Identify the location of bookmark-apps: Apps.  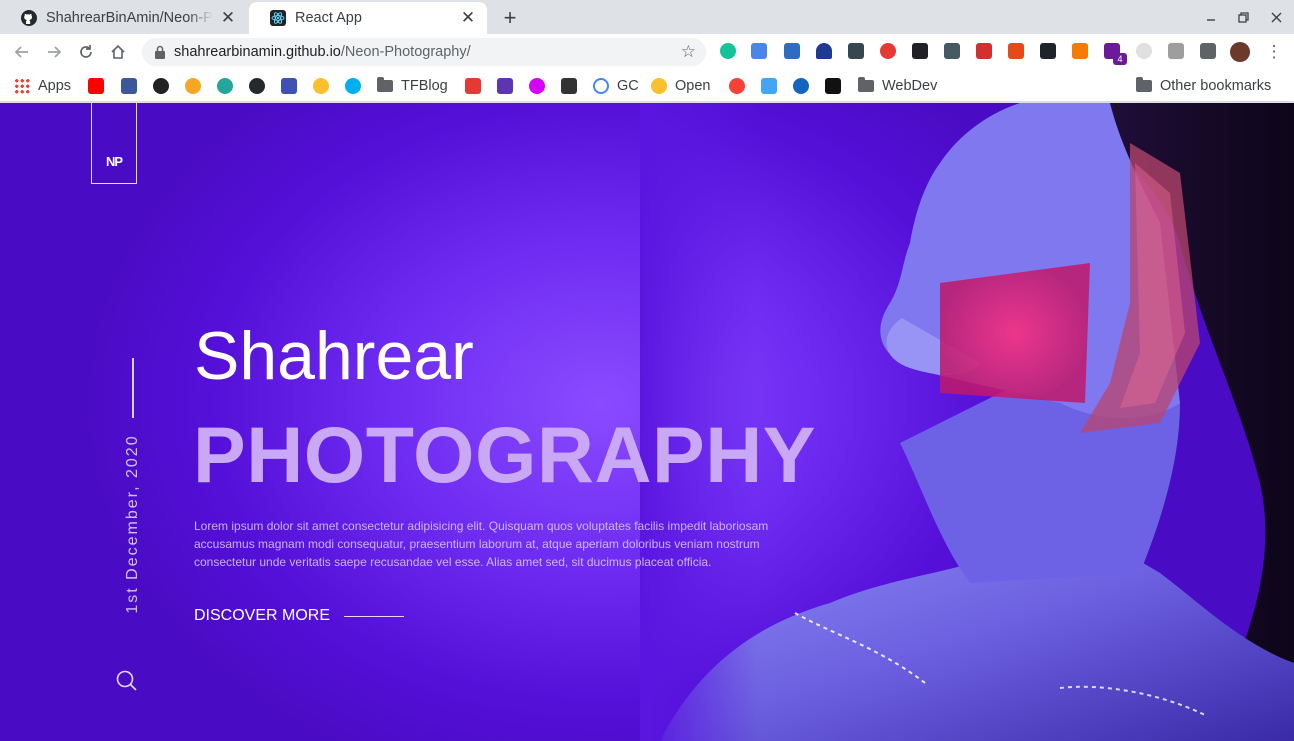
(42, 86).